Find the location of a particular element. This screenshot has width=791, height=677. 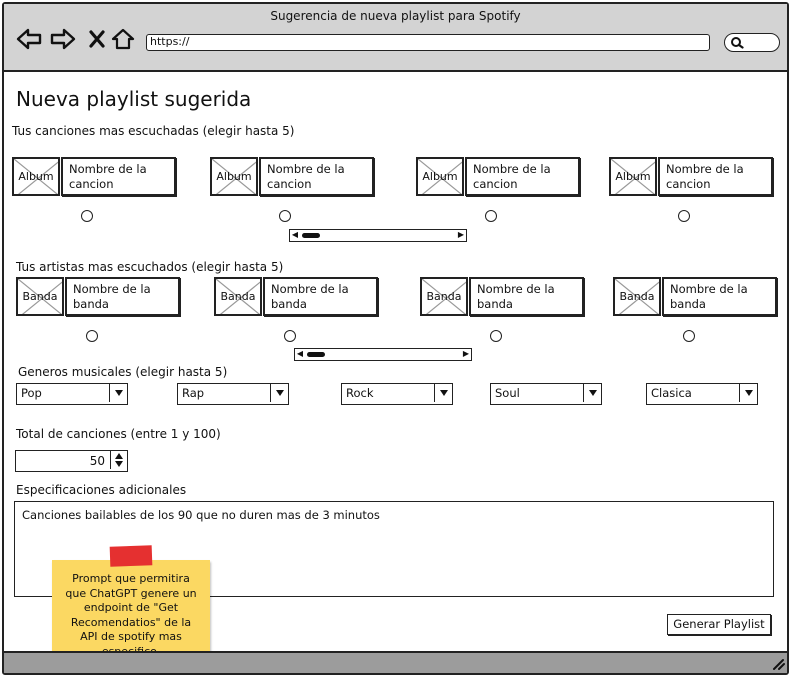

genre-select-value: Clasica is located at coordinates (671, 393).